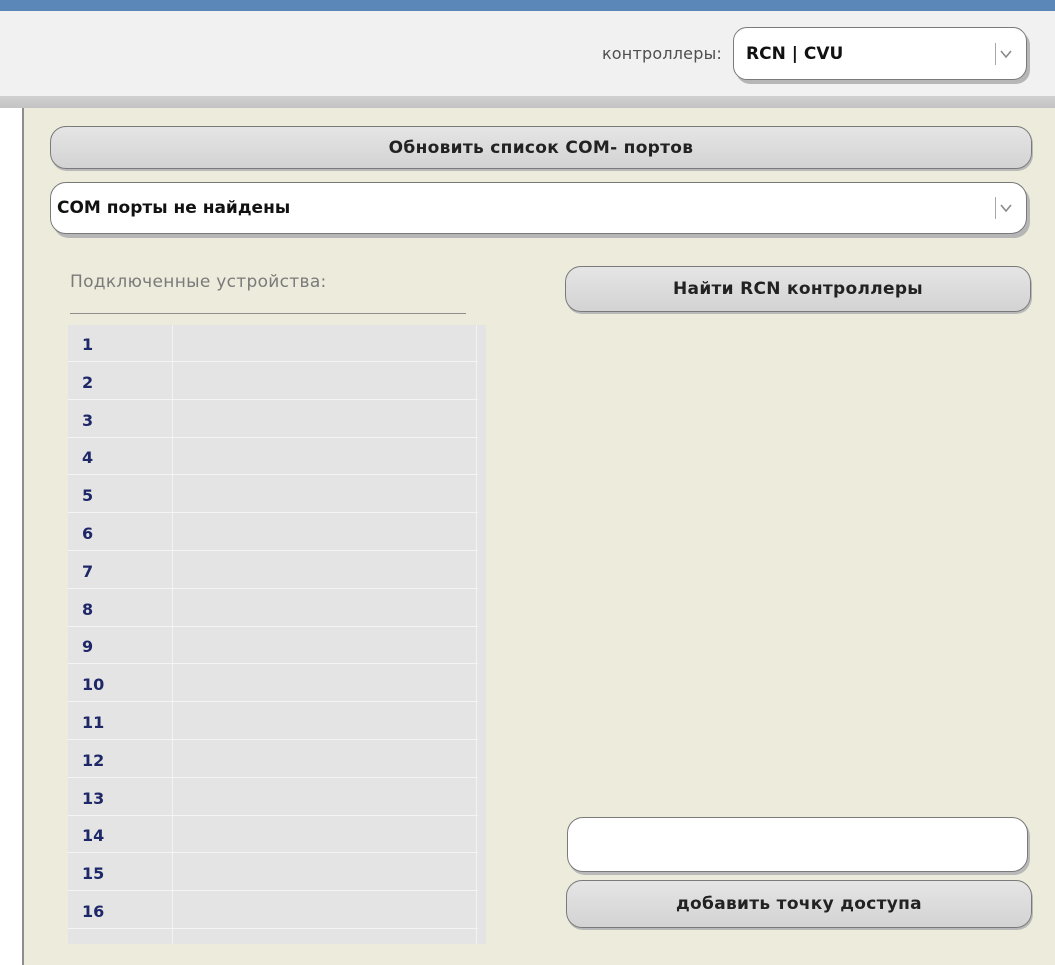  What do you see at coordinates (174, 208) in the screenshot?
I see `com-port-select-value: COM порты не найдены` at bounding box center [174, 208].